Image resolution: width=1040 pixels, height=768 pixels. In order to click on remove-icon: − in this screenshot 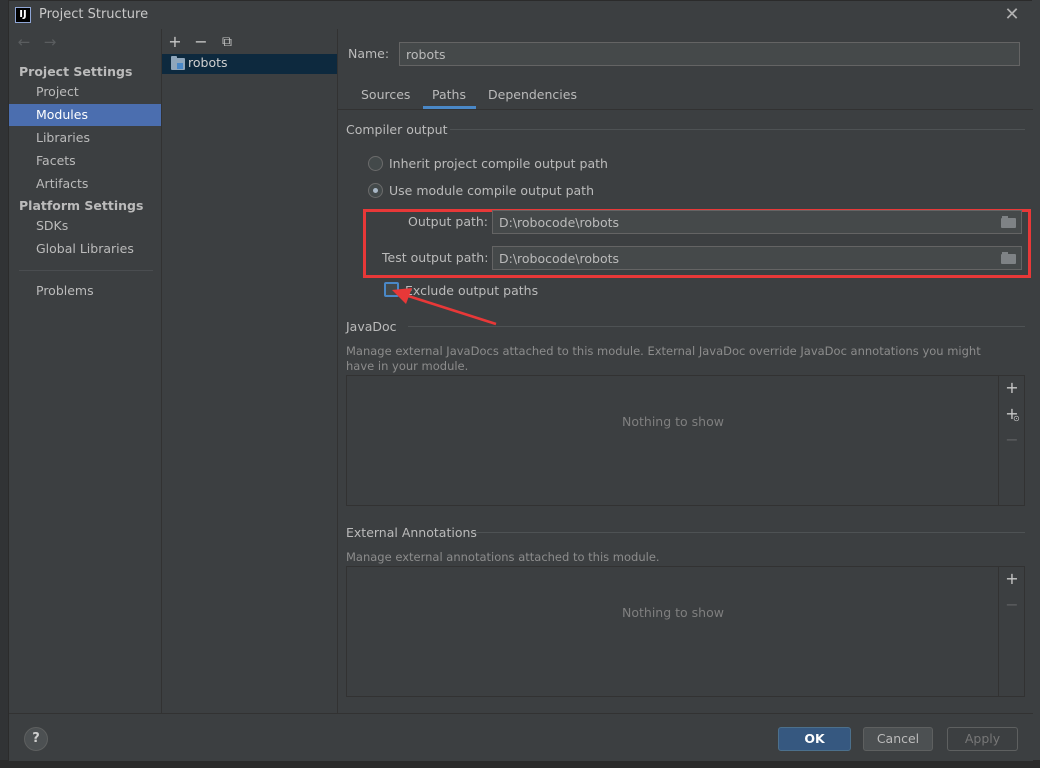, I will do `click(201, 42)`.